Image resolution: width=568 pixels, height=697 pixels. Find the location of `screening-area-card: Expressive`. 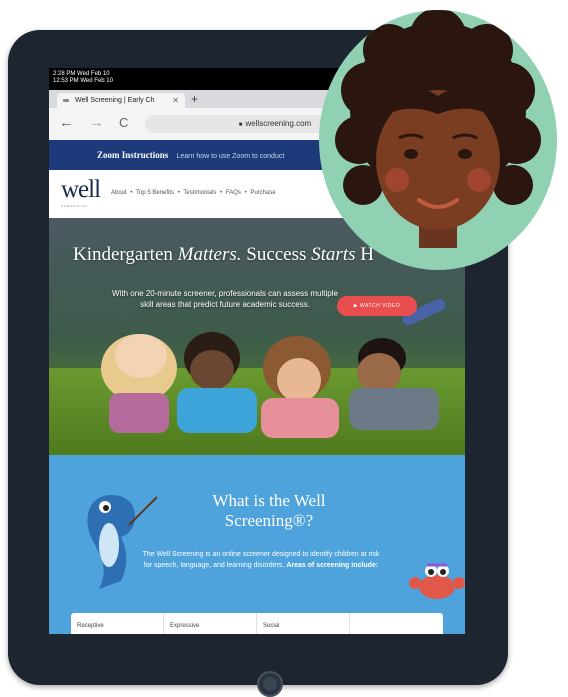

screening-area-card: Expressive is located at coordinates (210, 623).